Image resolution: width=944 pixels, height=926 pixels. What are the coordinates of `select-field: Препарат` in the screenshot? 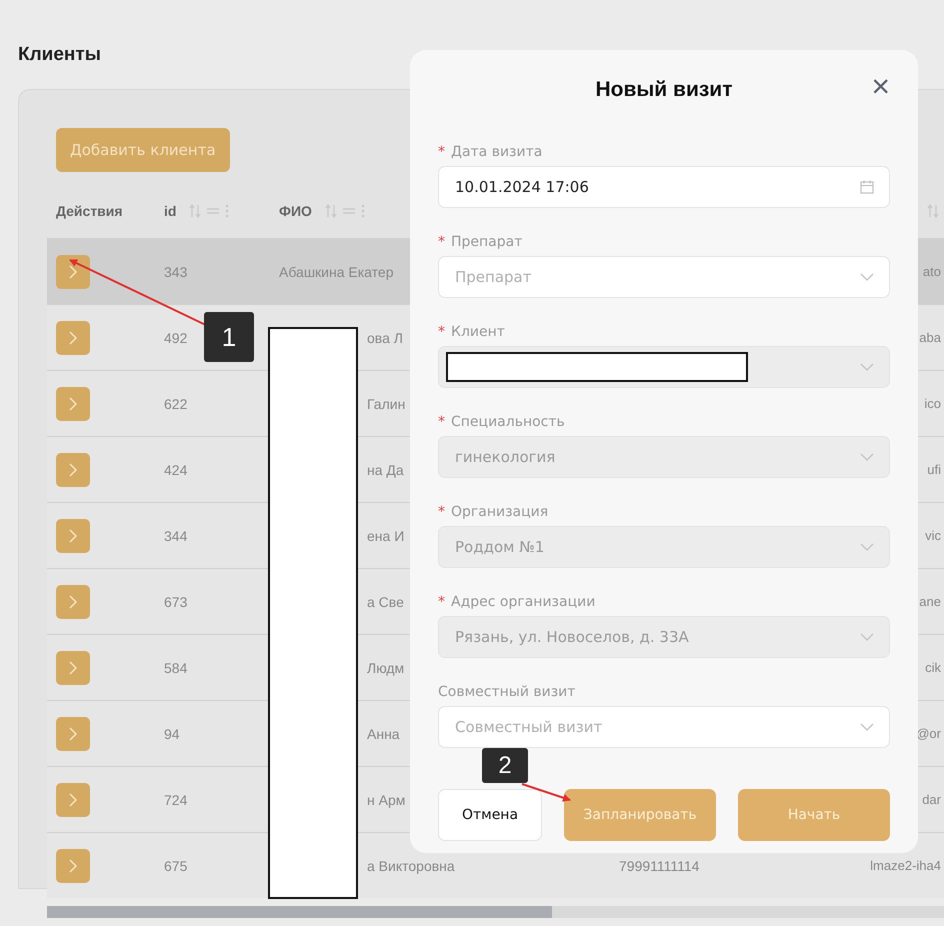 It's located at (664, 277).